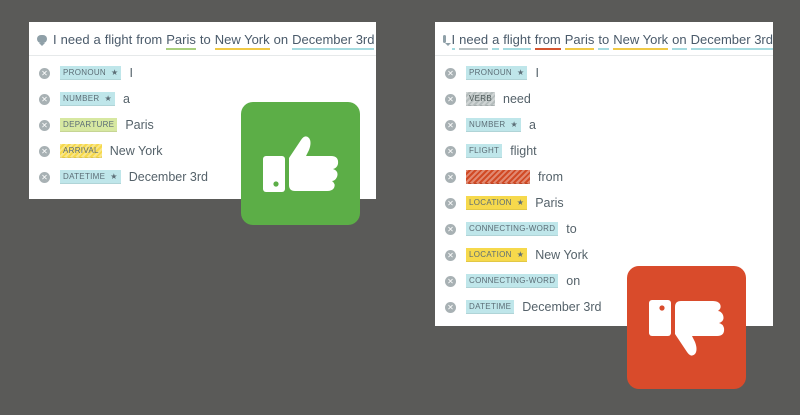 The width and height of the screenshot is (800, 415). I want to click on entity-tag-label: CONNECTING-WORD, so click(512, 228).